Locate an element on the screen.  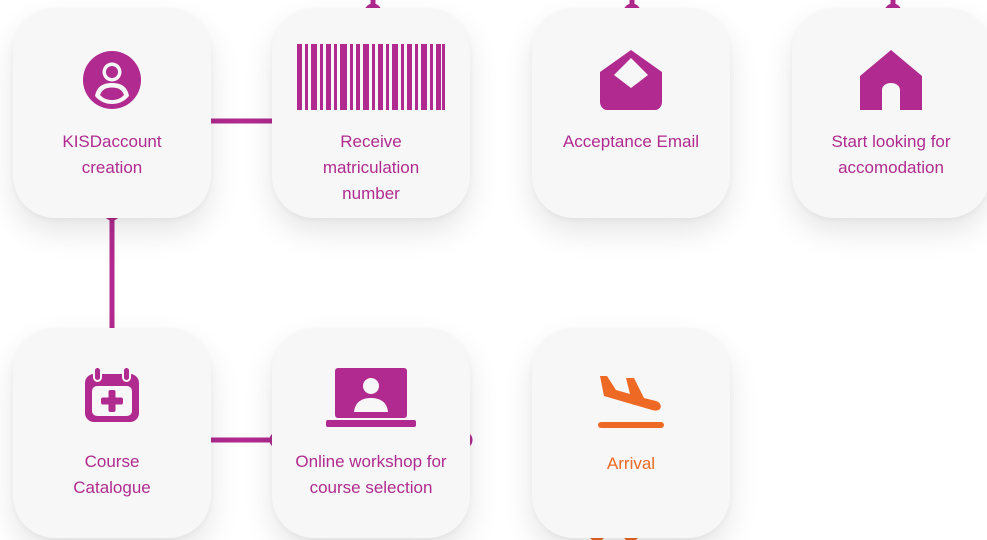
calendar-plus-icon is located at coordinates (112, 395).